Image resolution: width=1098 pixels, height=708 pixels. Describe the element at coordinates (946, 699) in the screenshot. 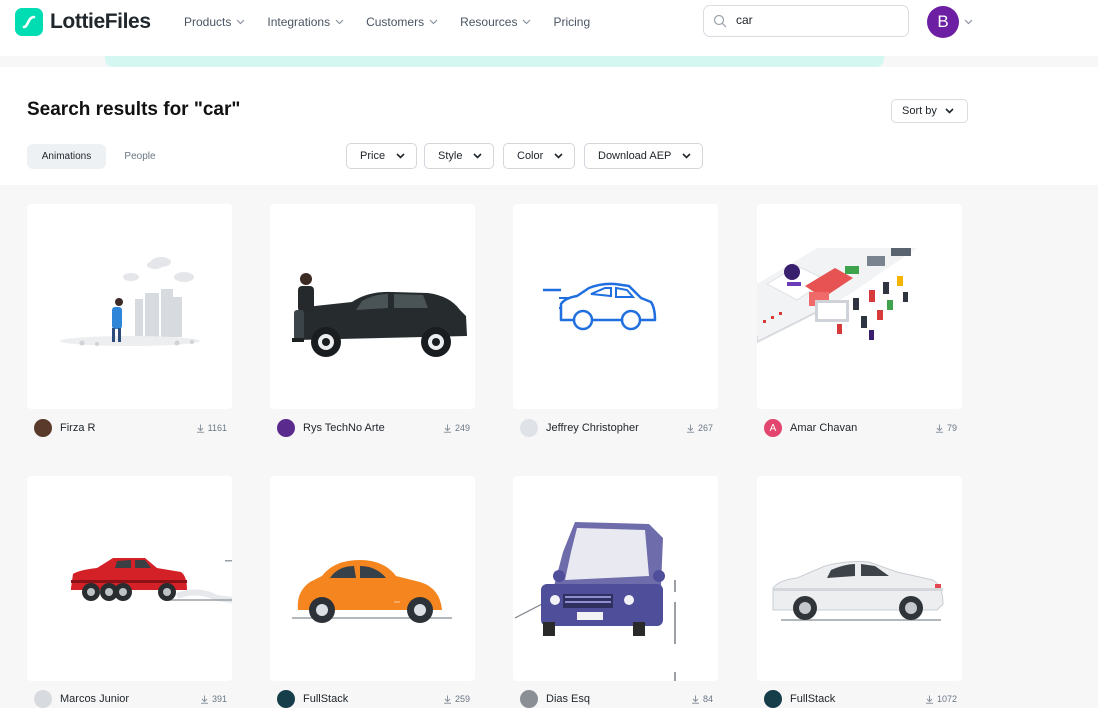

I see `download-count-value: 1072` at that location.